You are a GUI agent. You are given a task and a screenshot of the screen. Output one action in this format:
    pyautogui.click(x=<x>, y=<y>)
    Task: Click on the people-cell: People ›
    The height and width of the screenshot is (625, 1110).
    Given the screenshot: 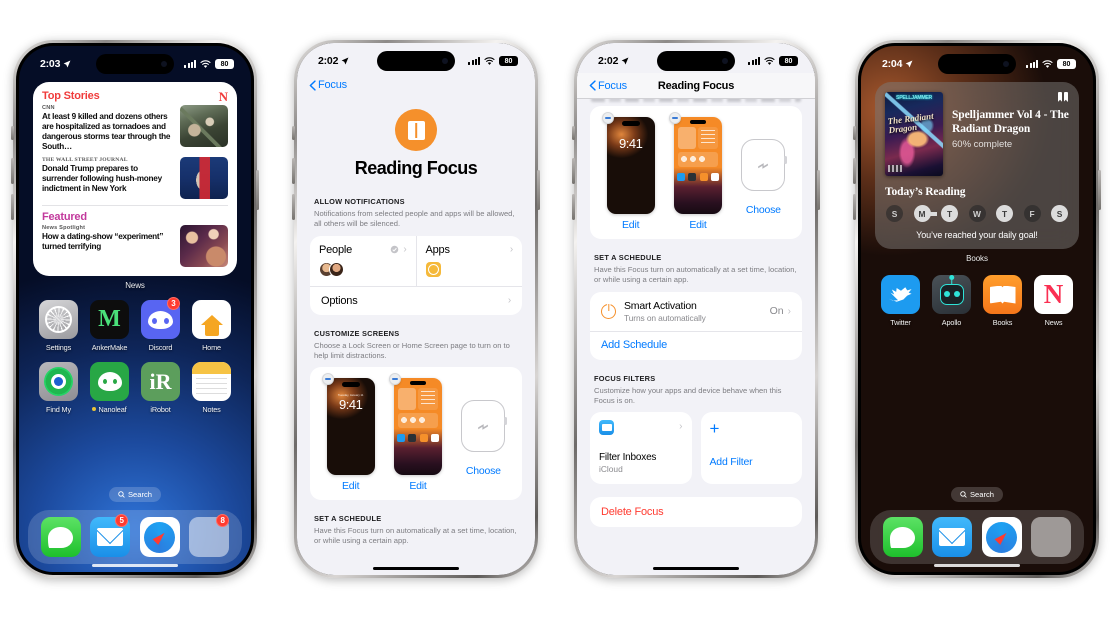 What is the action you would take?
    pyautogui.click(x=363, y=260)
    